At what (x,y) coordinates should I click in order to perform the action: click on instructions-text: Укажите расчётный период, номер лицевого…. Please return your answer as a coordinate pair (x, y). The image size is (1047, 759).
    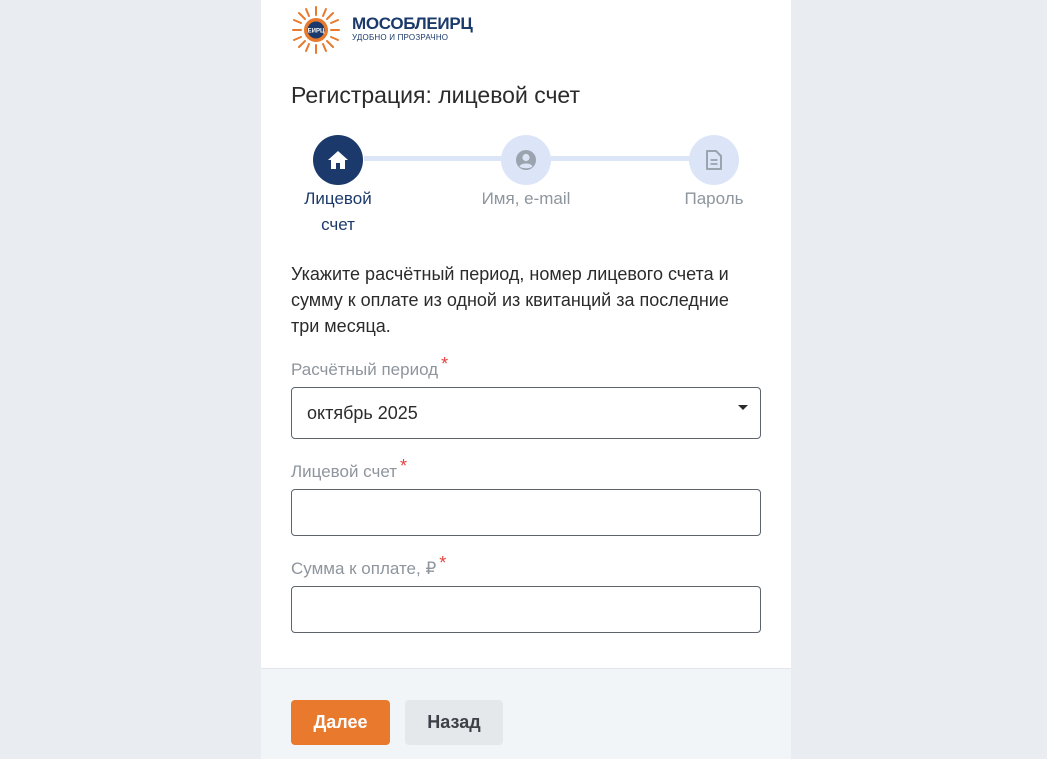
    Looking at the image, I should click on (510, 300).